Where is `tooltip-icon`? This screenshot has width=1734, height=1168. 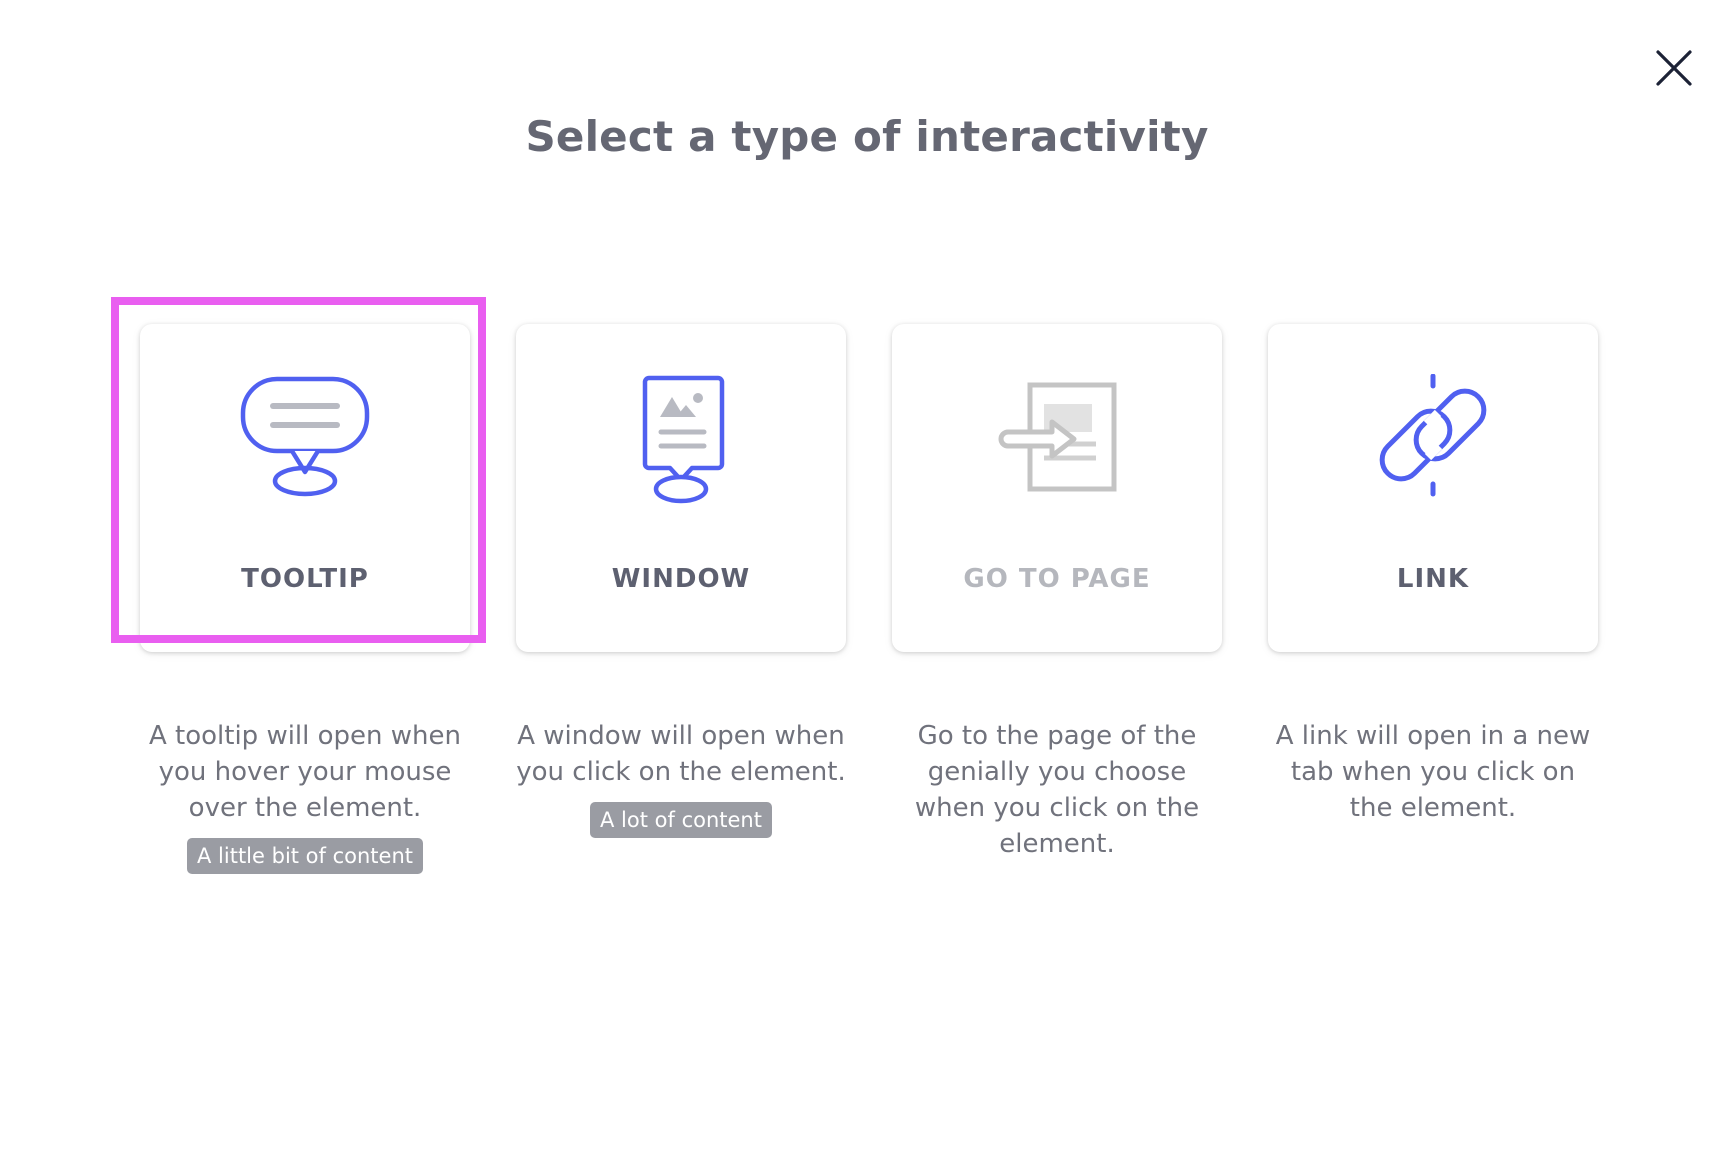
tooltip-icon is located at coordinates (305, 436).